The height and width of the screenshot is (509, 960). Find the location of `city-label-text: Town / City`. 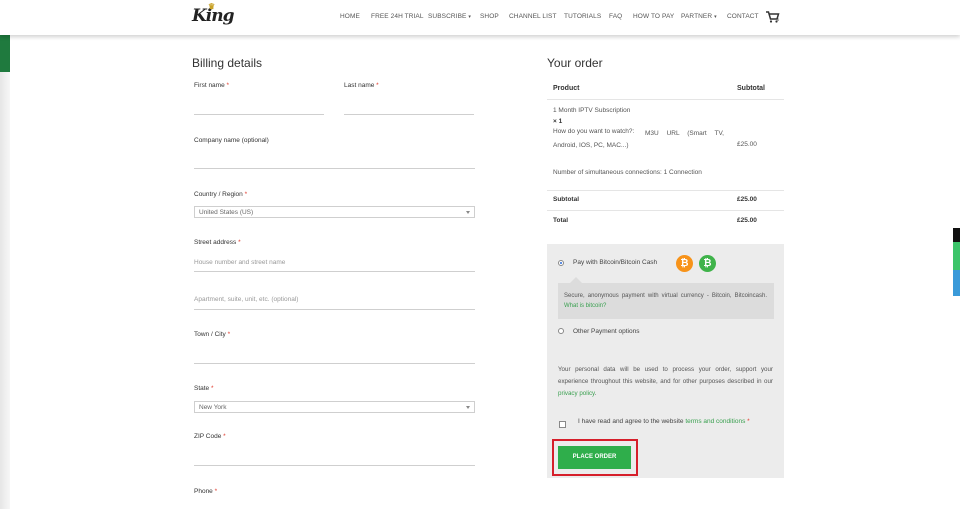

city-label-text: Town / City is located at coordinates (210, 334).